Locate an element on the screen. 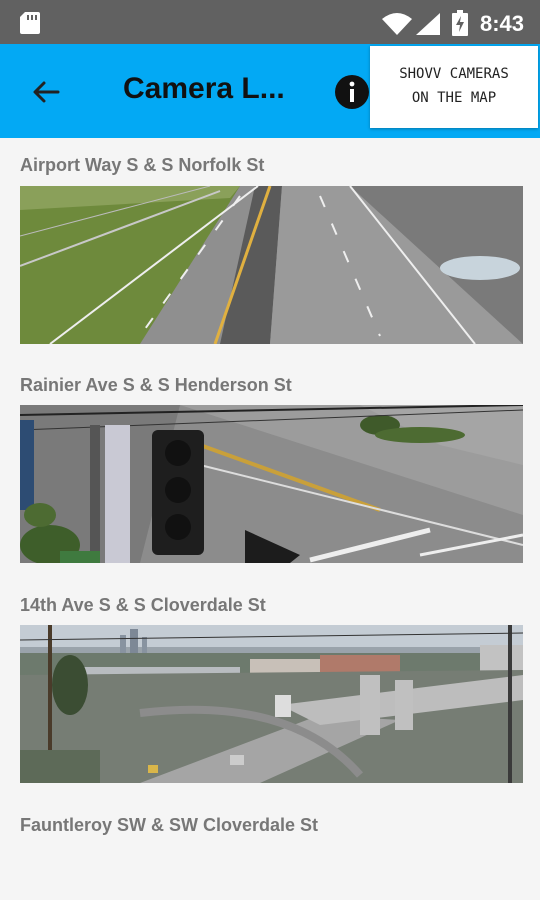 The width and height of the screenshot is (540, 900). tooltip-text: SHOVV CAMERAS ON THE MAP is located at coordinates (454, 86).